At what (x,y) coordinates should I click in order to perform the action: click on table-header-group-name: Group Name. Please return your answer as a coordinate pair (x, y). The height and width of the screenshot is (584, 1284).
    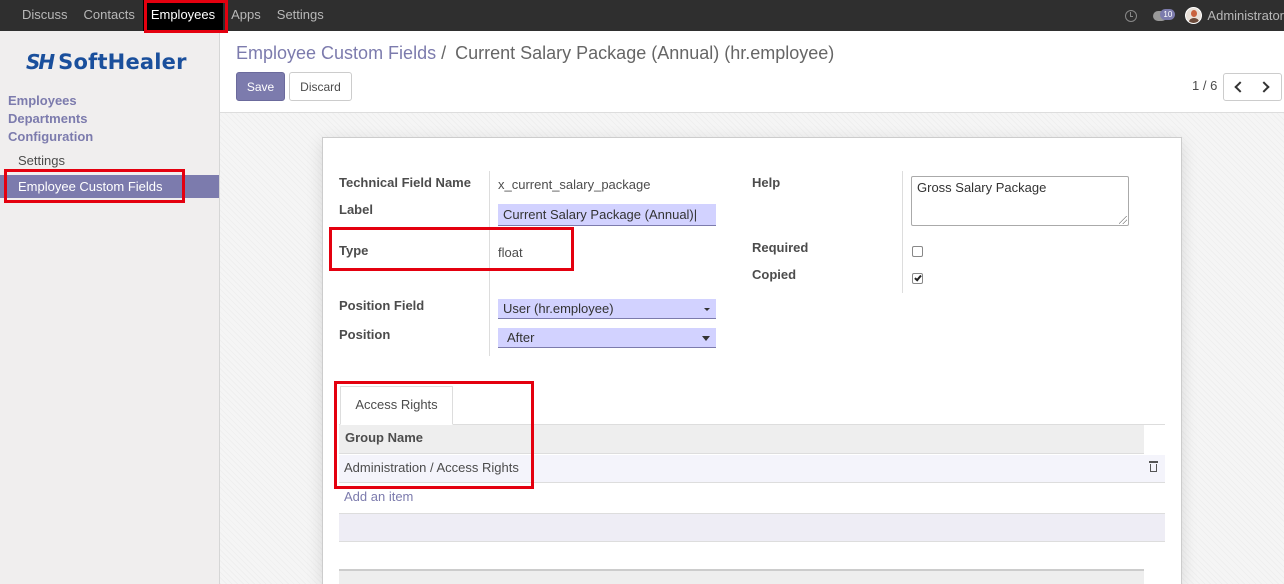
    Looking at the image, I should click on (741, 439).